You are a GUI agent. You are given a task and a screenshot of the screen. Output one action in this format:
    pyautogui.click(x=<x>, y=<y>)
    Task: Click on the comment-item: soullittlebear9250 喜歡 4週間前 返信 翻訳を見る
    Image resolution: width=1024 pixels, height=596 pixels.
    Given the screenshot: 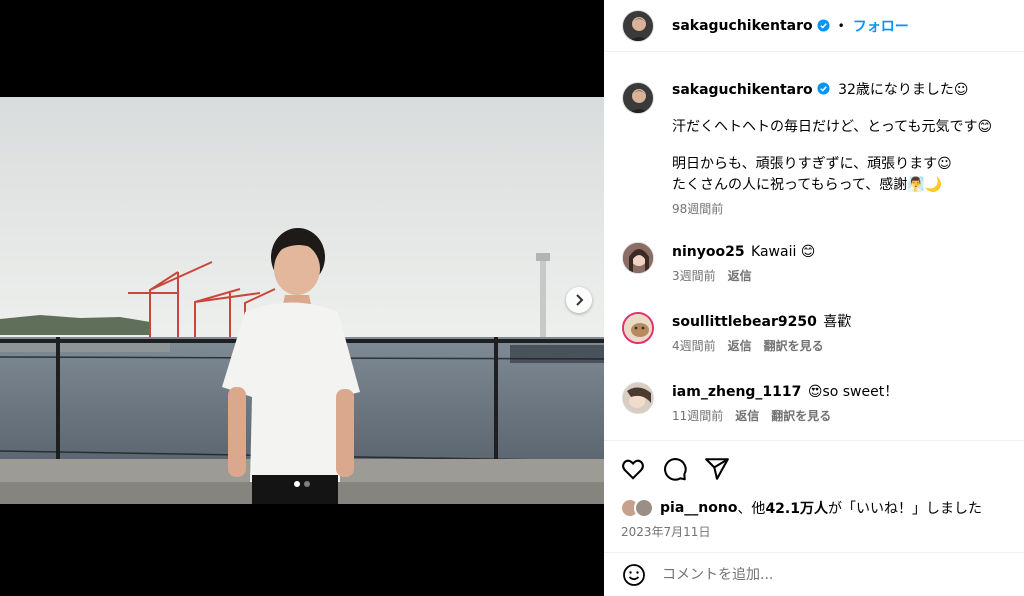 What is the action you would take?
    pyautogui.click(x=820, y=333)
    